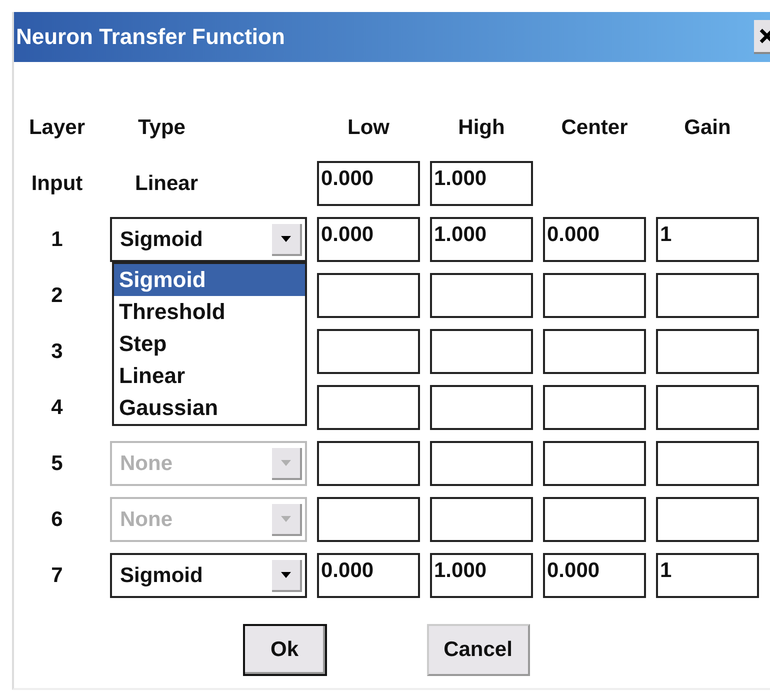  I want to click on dialog-button: Cancel, so click(478, 650).